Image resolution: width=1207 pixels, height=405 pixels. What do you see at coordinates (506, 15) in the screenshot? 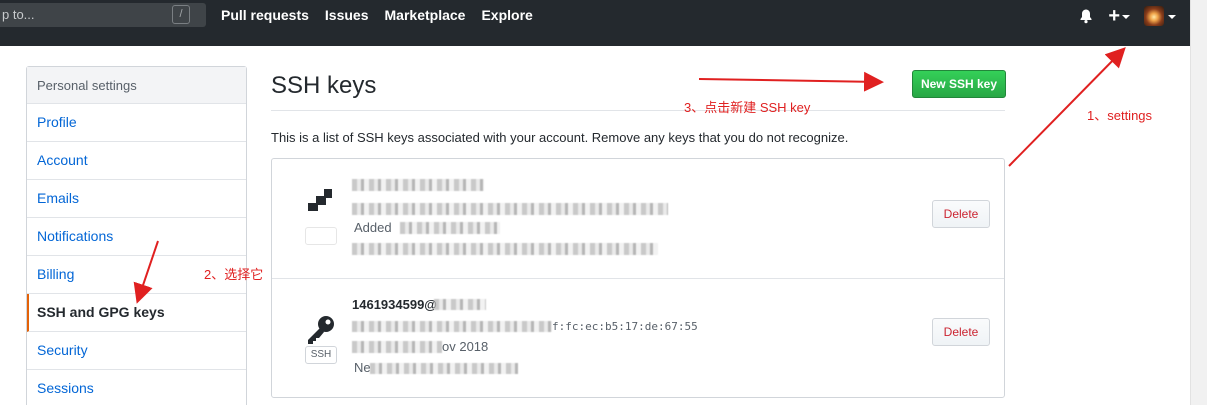
I see `nav-explore: Explore` at bounding box center [506, 15].